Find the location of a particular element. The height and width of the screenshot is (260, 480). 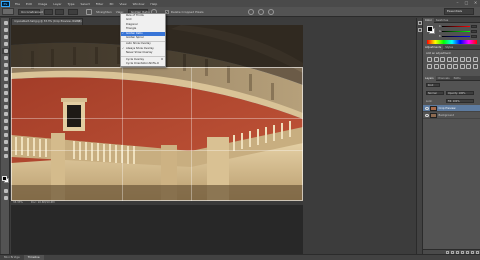

reset-icon is located at coordinates (250, 11).